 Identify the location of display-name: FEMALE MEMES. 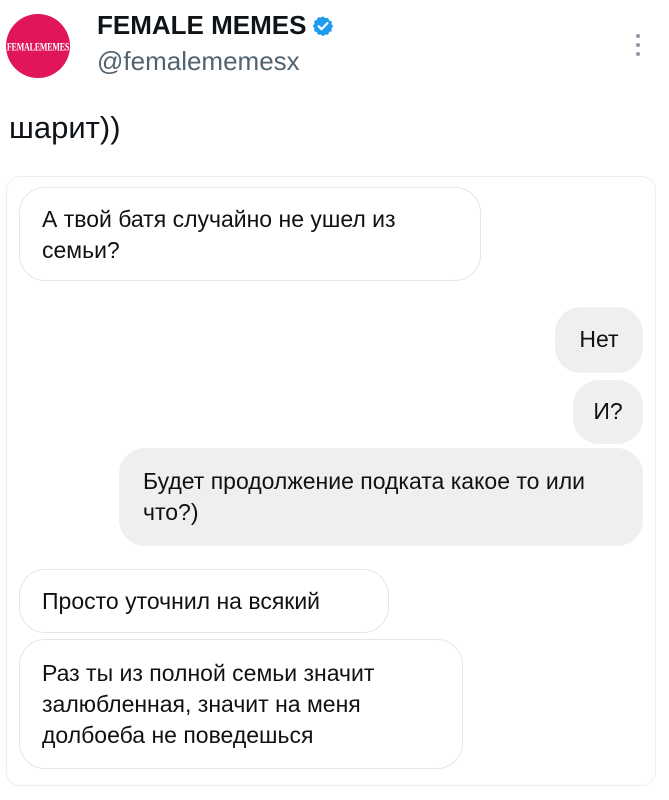
(215, 25).